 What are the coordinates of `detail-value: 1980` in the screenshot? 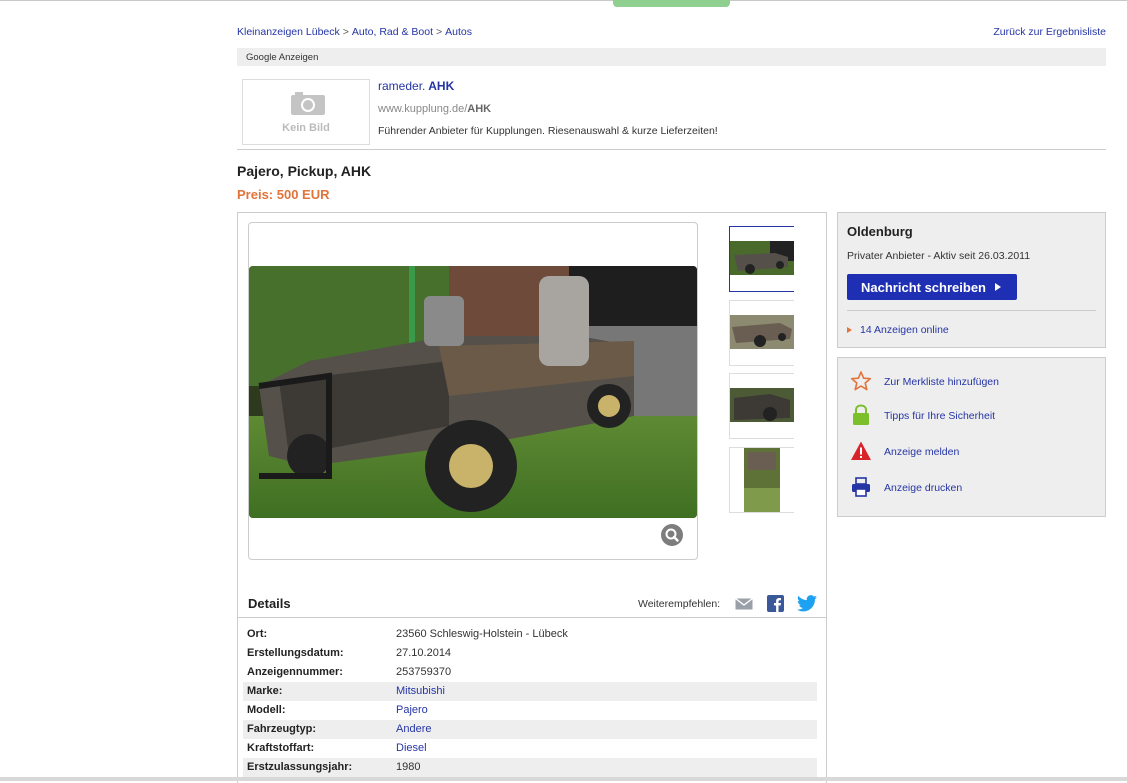 It's located at (408, 767).